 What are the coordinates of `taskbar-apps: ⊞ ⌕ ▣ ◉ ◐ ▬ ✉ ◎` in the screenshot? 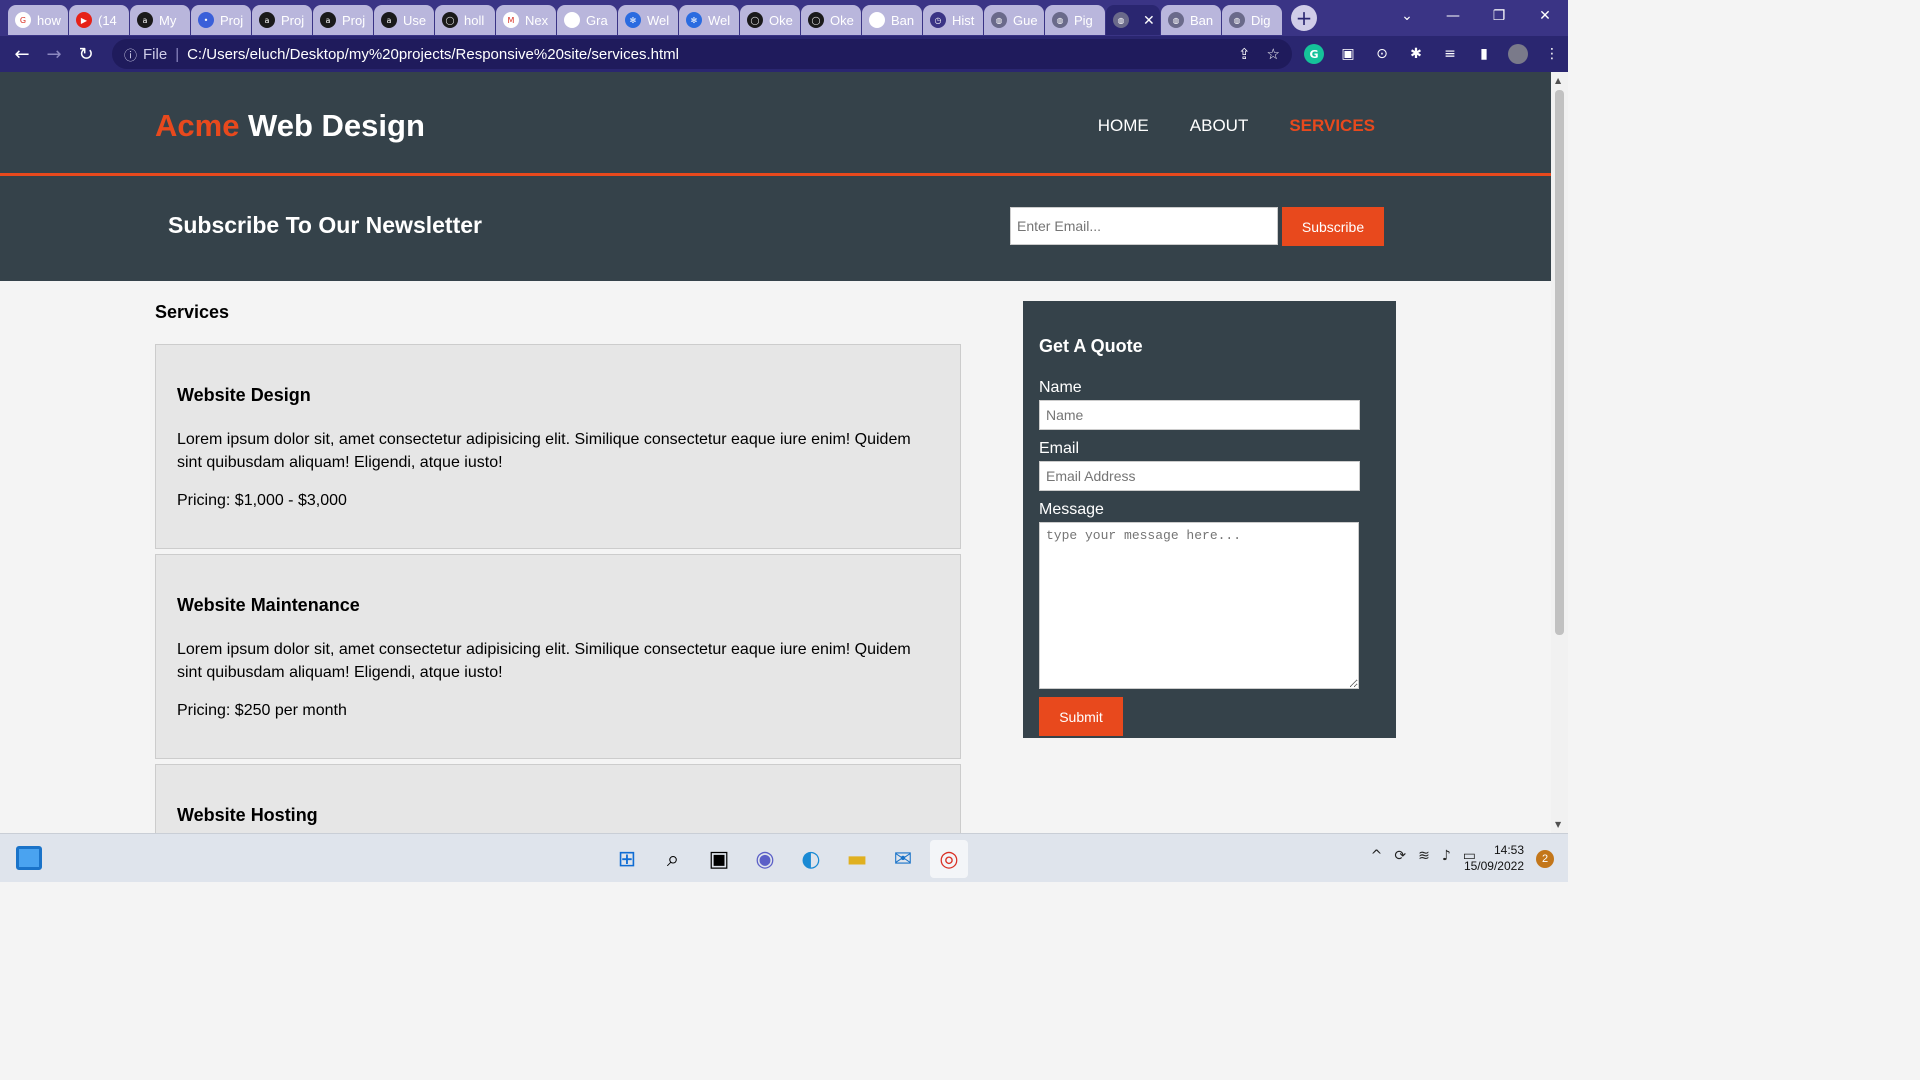 It's located at (788, 859).